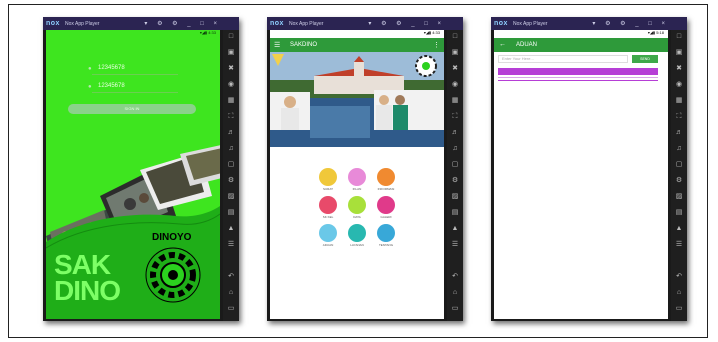 The image size is (718, 342). I want to click on dinoyo-gear-logo, so click(173, 275).